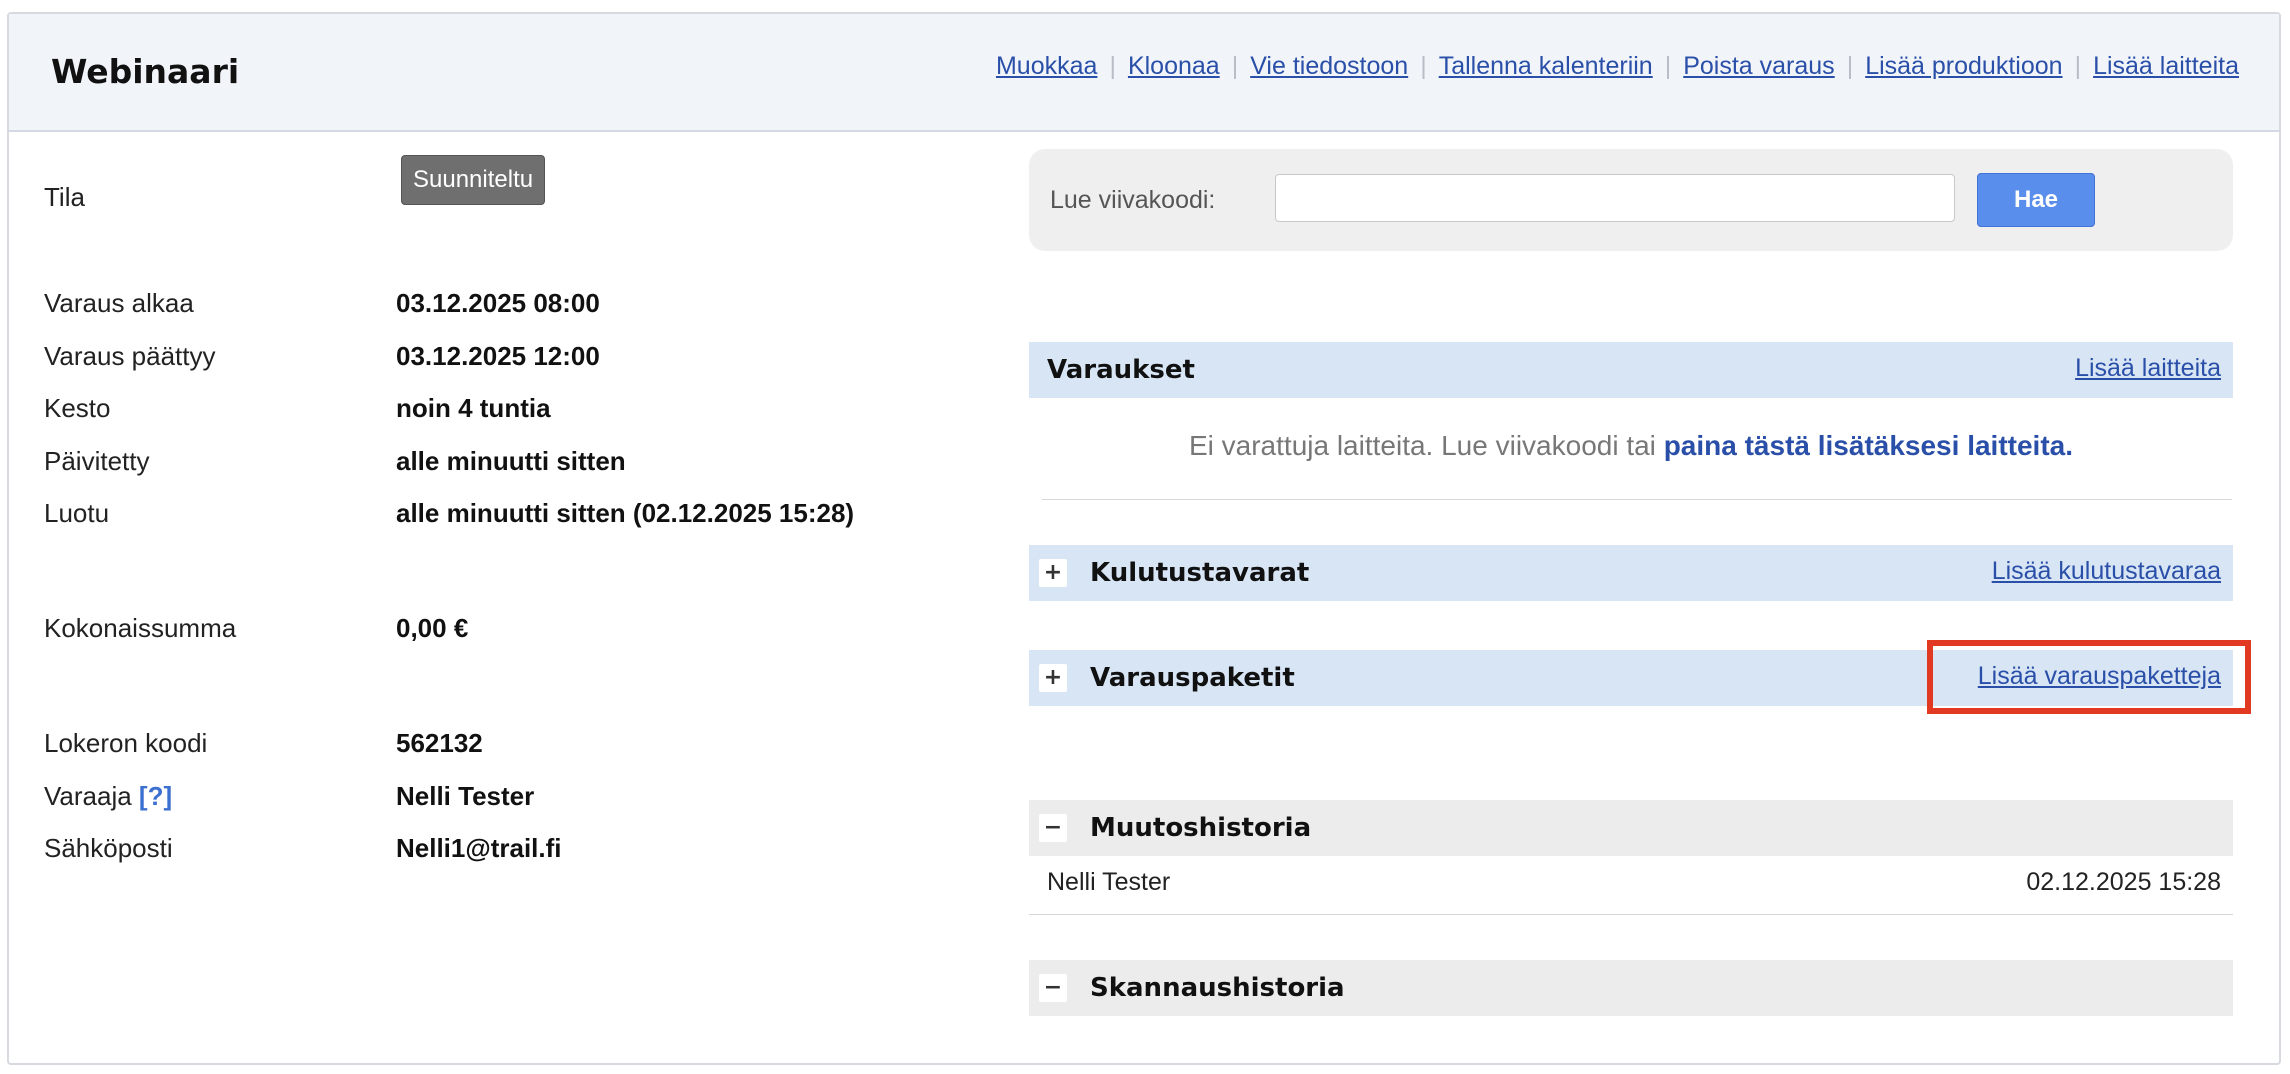 Image resolution: width=2290 pixels, height=1074 pixels. Describe the element at coordinates (119, 303) in the screenshot. I see `start-label: Varaus alkaa` at that location.